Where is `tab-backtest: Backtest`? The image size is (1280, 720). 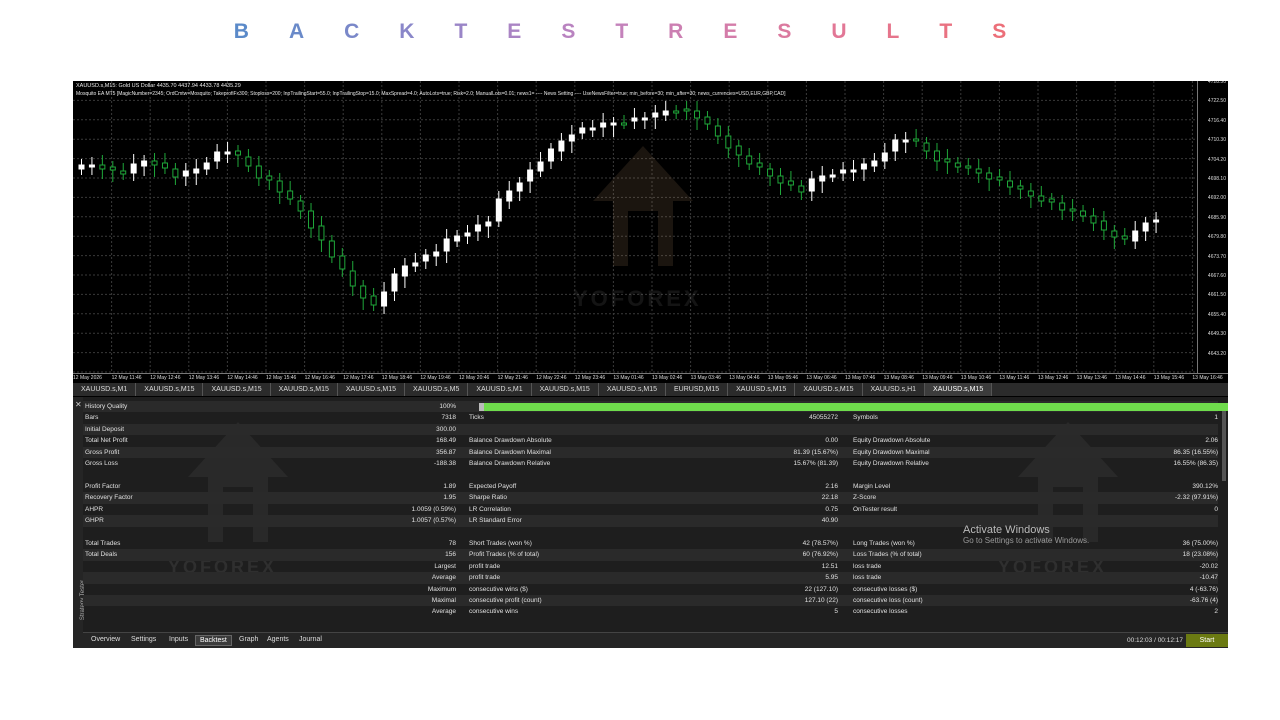 tab-backtest: Backtest is located at coordinates (213, 640).